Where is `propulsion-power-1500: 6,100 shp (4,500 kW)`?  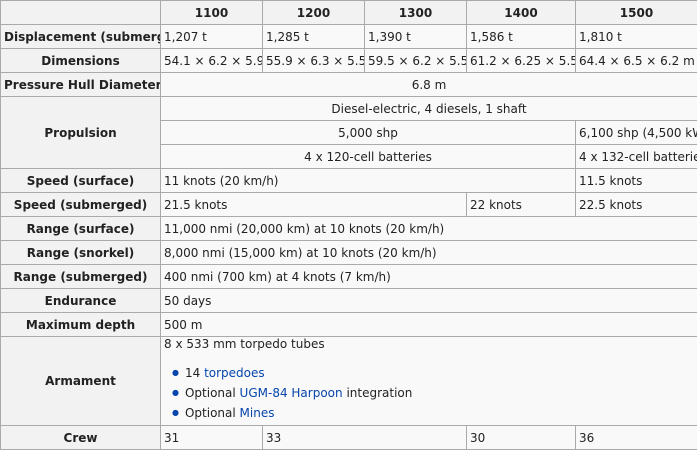 propulsion-power-1500: 6,100 shp (4,500 kW) is located at coordinates (636, 132).